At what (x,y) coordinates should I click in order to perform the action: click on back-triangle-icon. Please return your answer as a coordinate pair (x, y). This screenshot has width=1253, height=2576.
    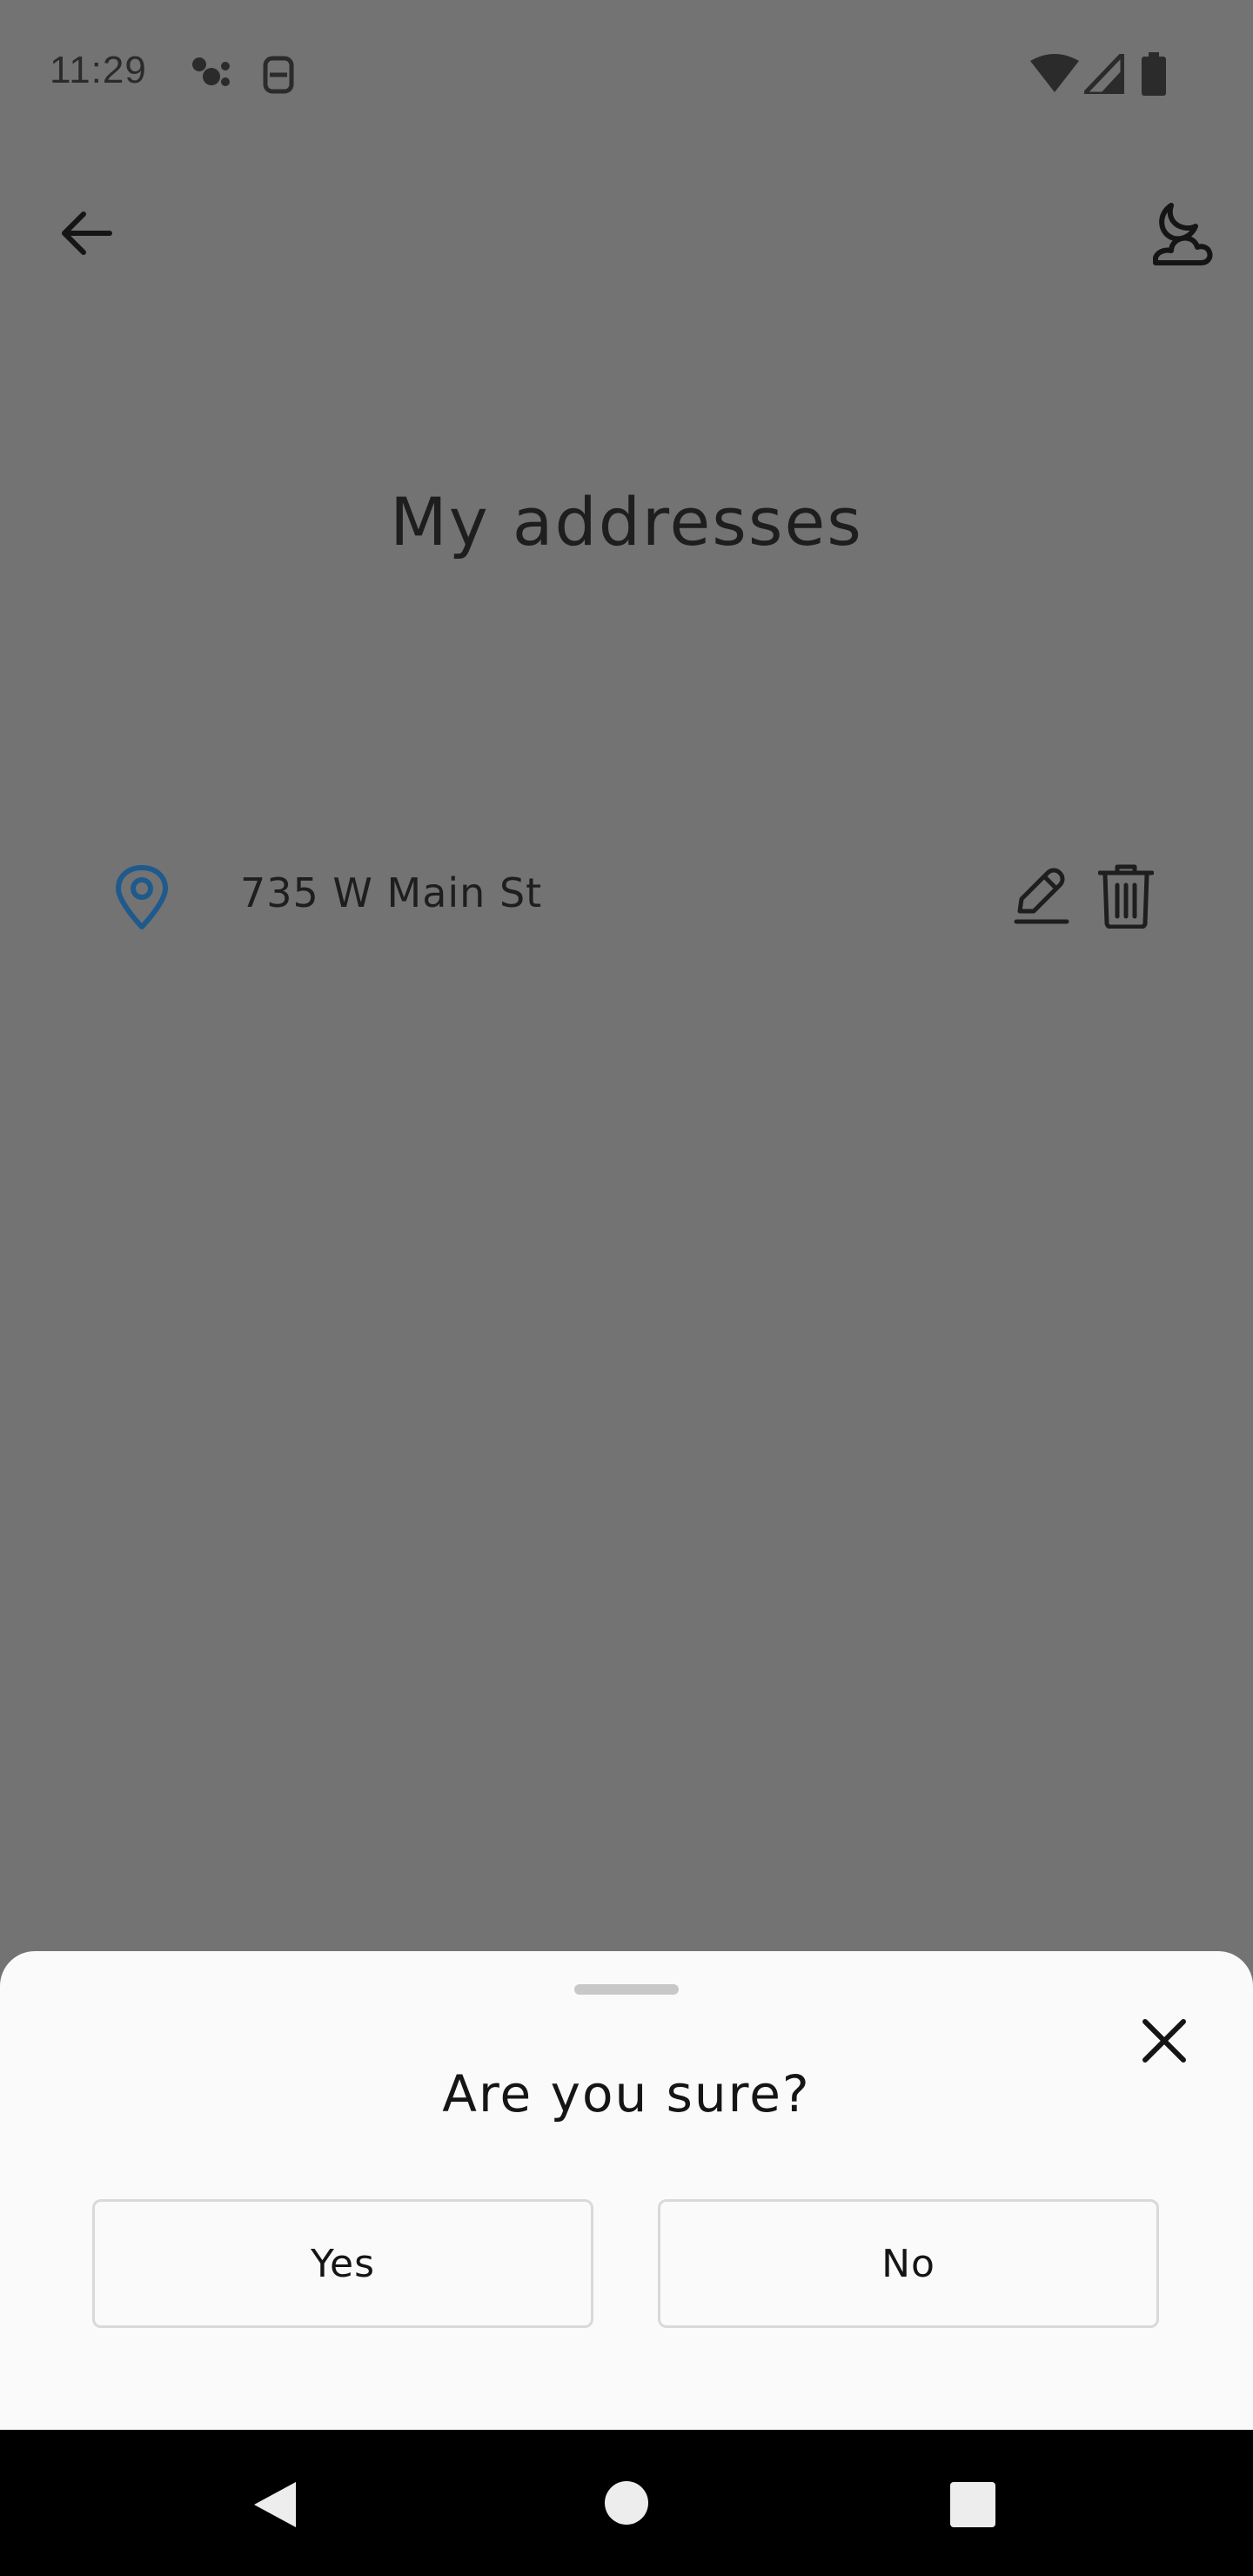
    Looking at the image, I should click on (275, 2505).